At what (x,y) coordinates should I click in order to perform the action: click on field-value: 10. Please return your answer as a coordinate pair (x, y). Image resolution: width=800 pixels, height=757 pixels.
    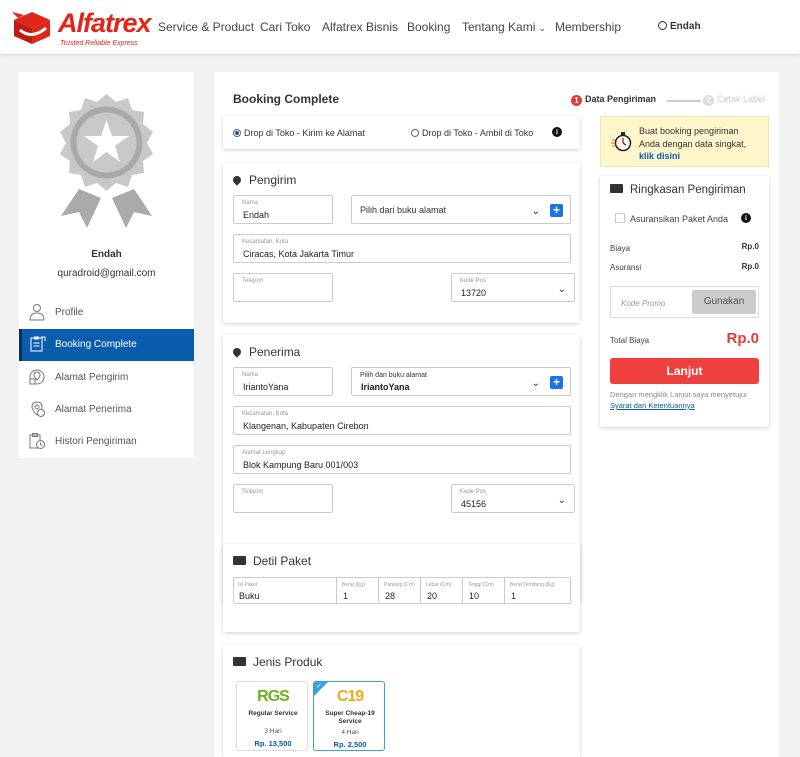
    Looking at the image, I should click on (474, 596).